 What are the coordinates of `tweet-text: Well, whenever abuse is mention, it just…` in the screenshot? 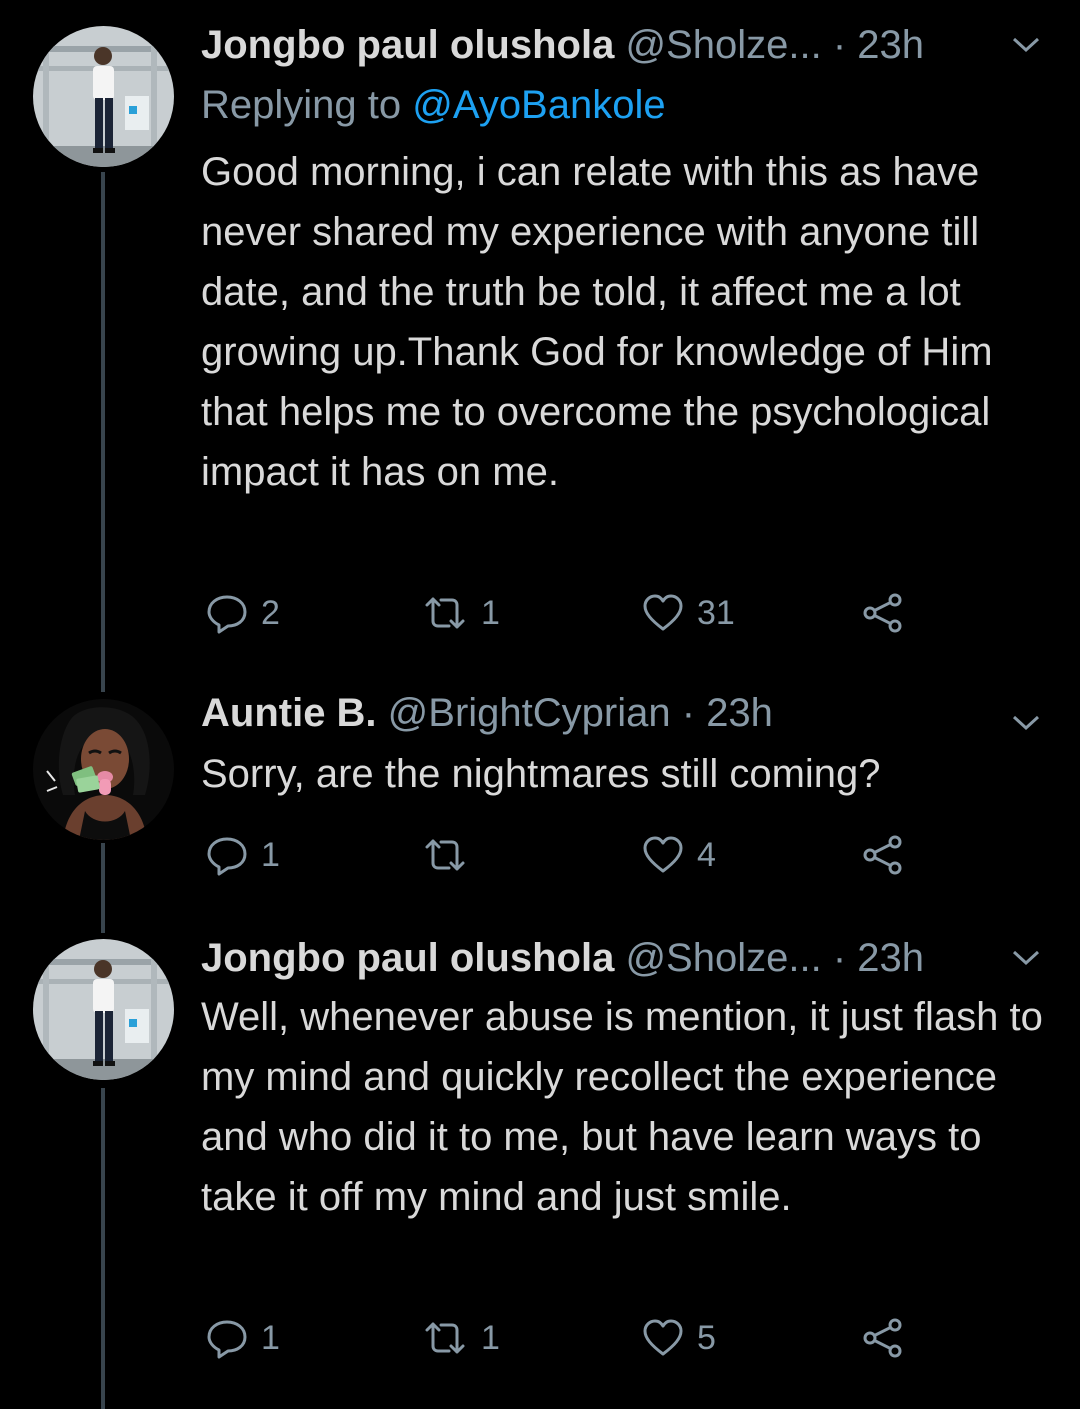 It's located at (622, 1107).